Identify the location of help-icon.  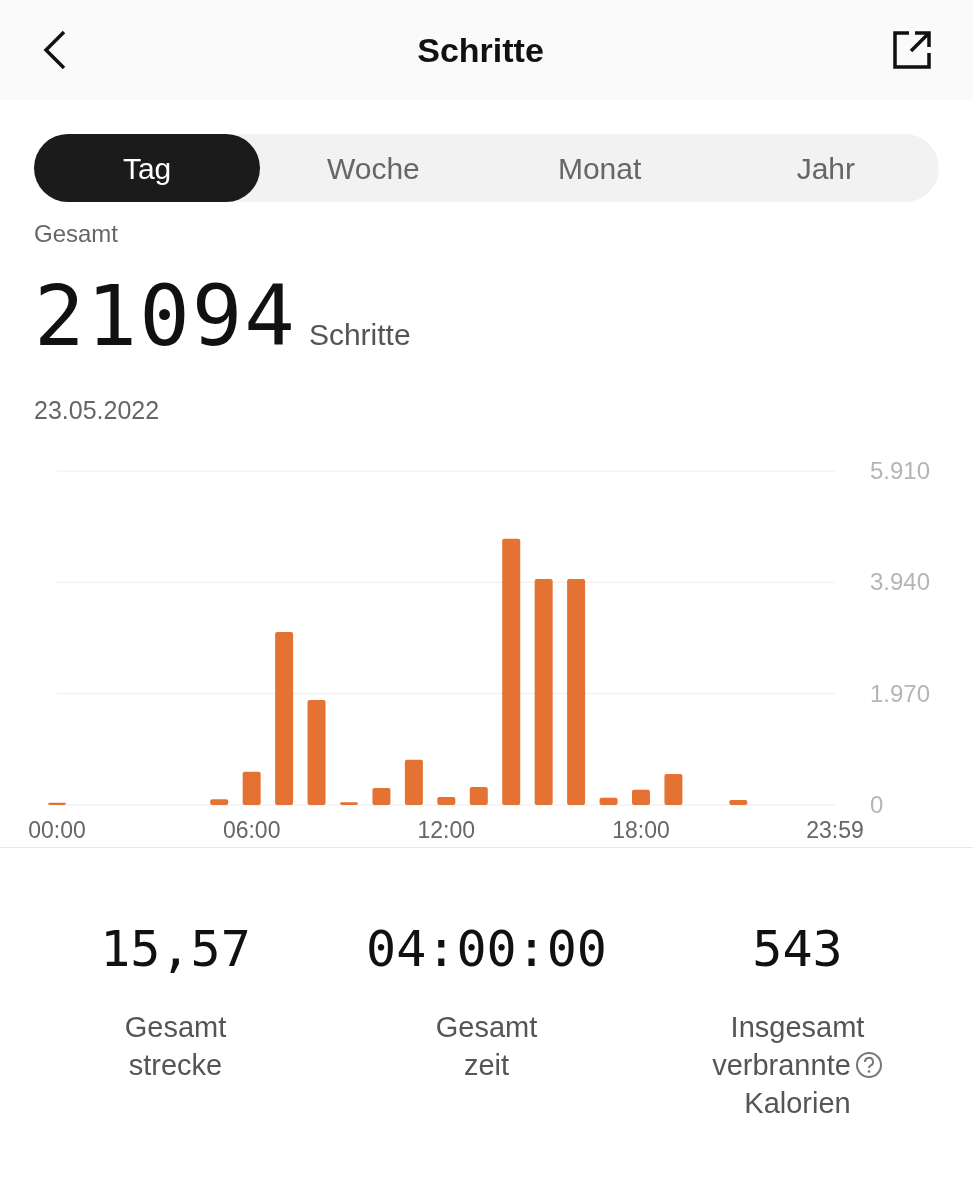
(868, 1065).